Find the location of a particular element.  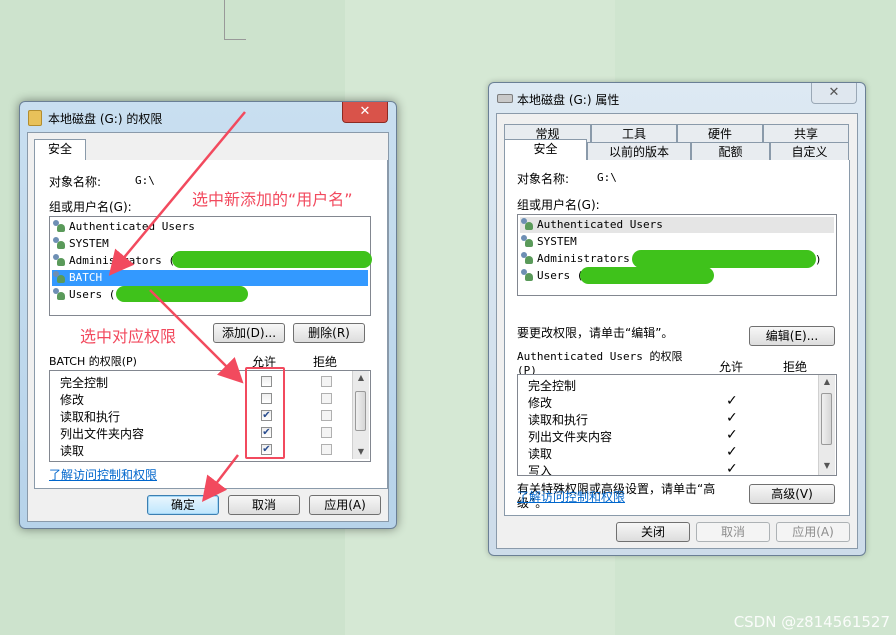

tab-tools: 工具 is located at coordinates (634, 133).